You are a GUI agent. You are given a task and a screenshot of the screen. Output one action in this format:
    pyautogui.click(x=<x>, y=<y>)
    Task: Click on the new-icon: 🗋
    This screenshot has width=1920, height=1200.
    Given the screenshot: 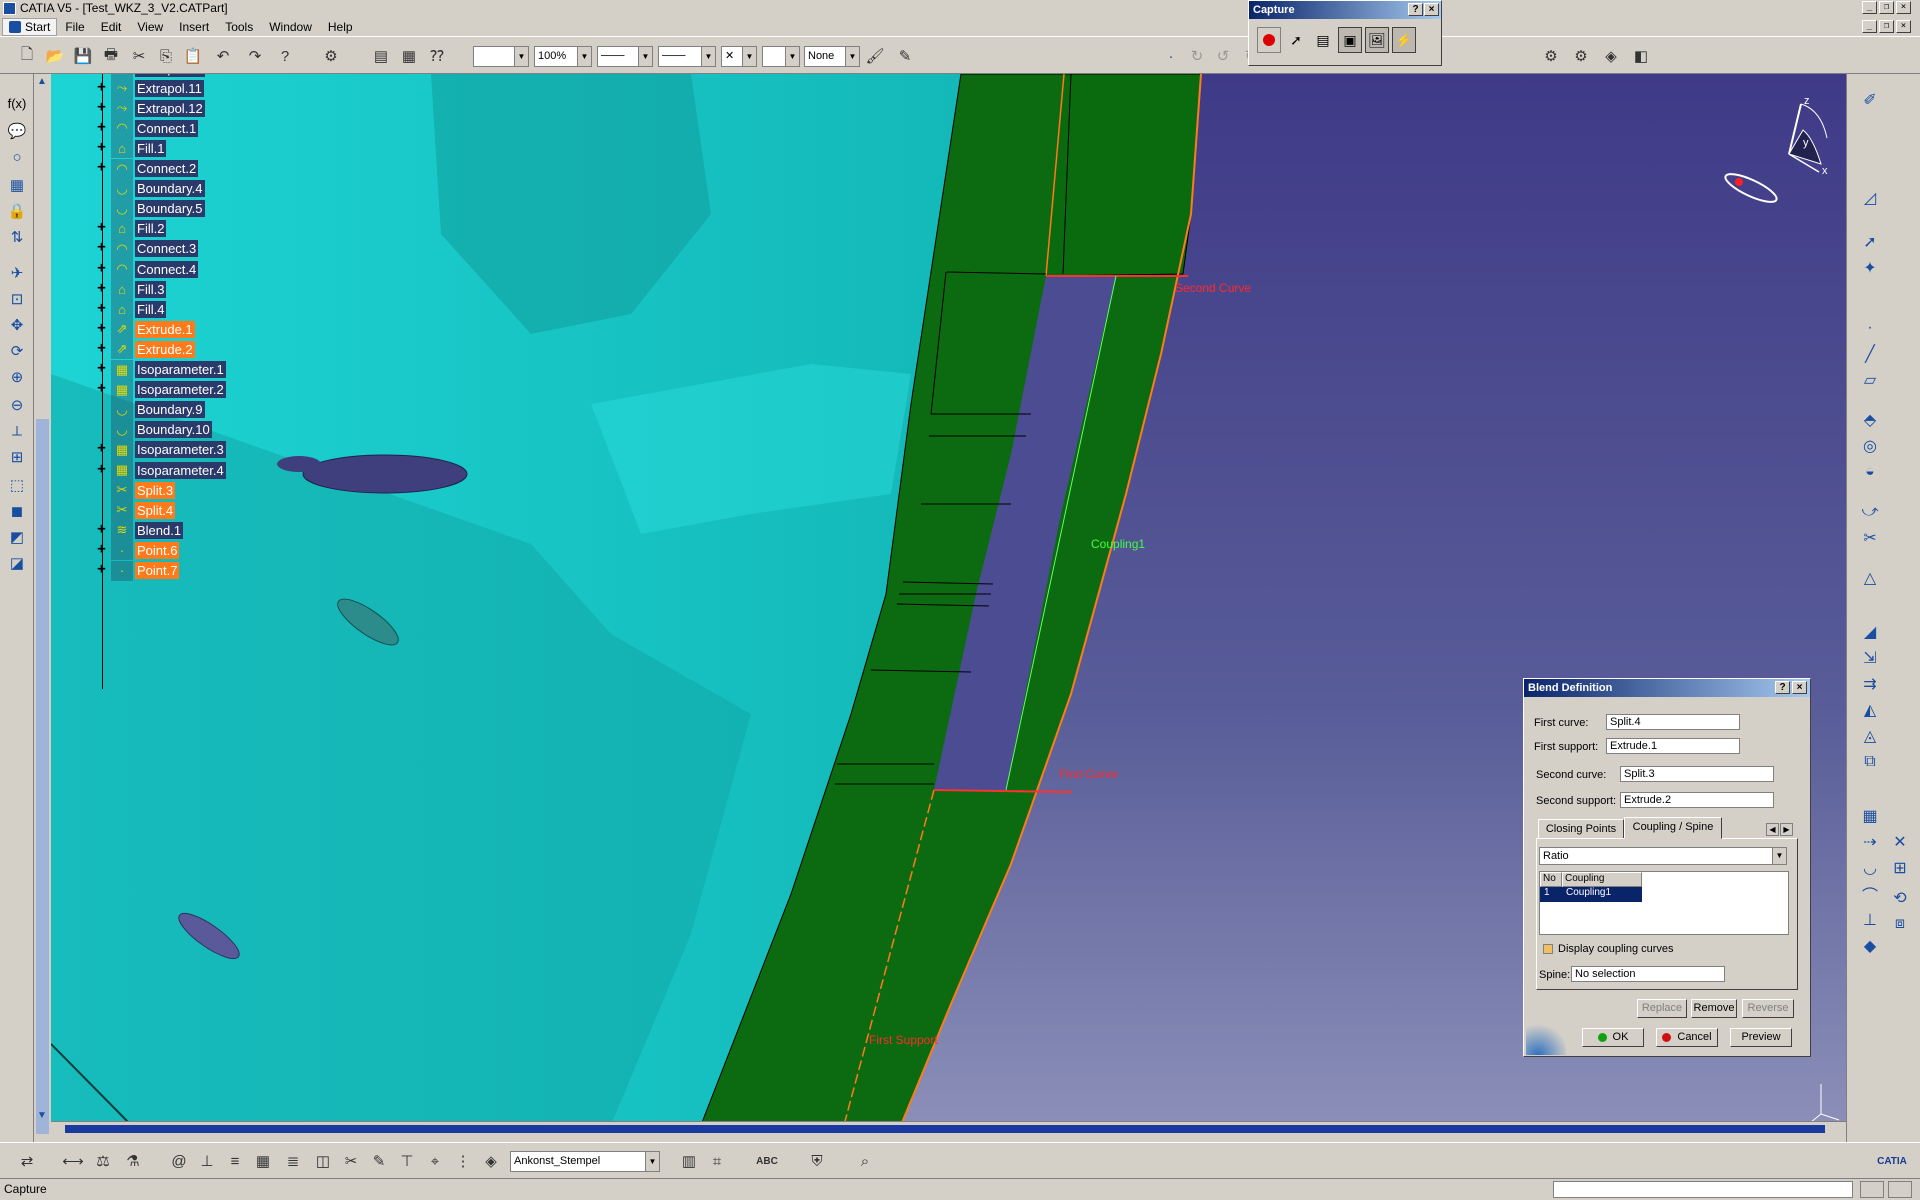 What is the action you would take?
    pyautogui.click(x=27, y=56)
    